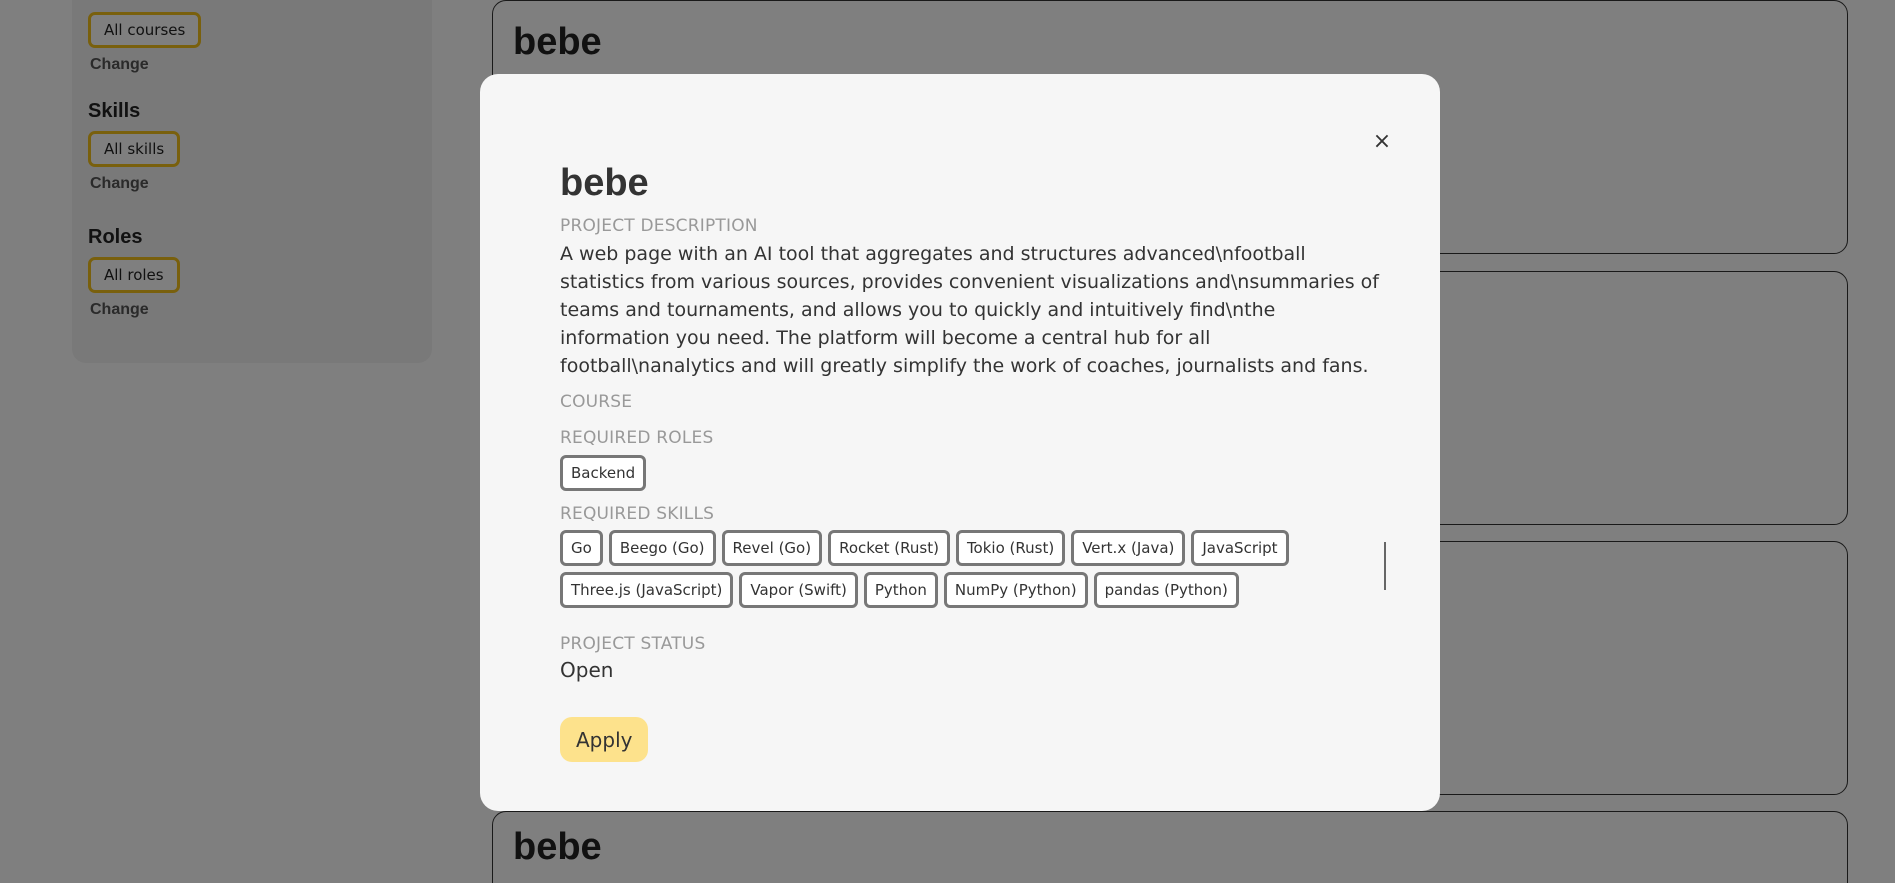 The height and width of the screenshot is (883, 1895). I want to click on skill-tag: Beego (Go), so click(662, 548).